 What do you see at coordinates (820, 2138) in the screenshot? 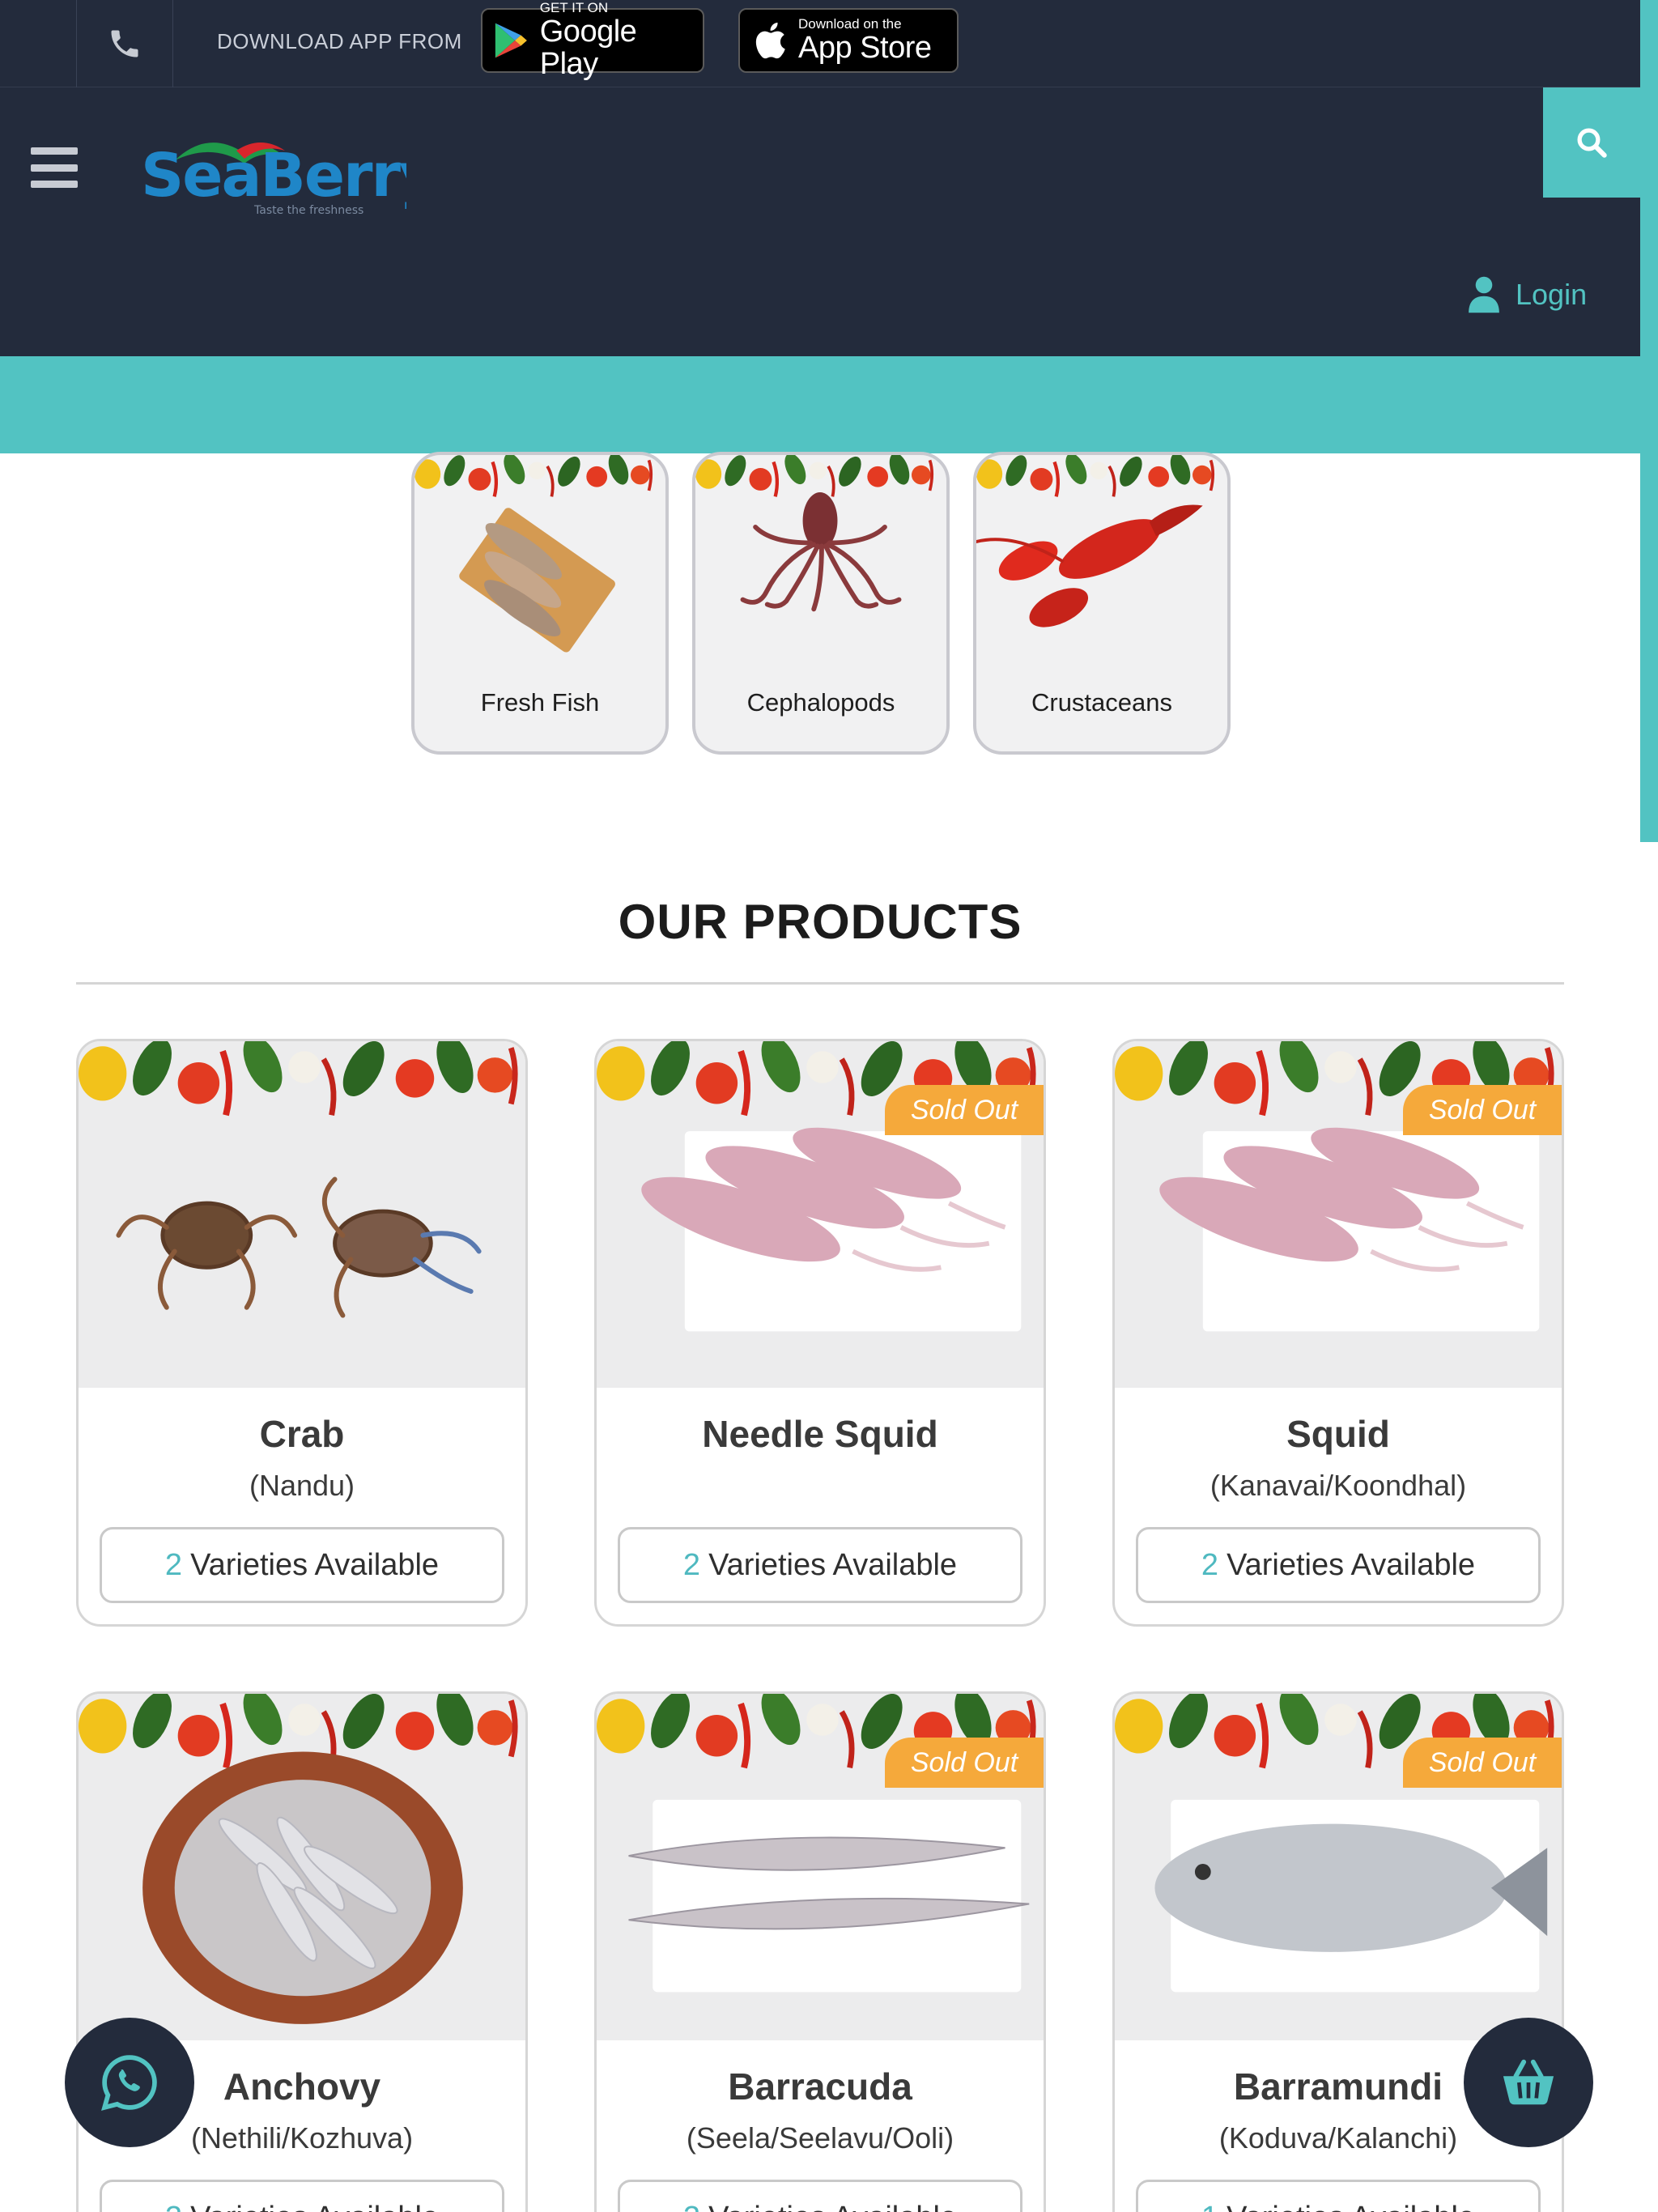
I see `product-local-name: (Seela/Seelavu/Ooli)` at bounding box center [820, 2138].